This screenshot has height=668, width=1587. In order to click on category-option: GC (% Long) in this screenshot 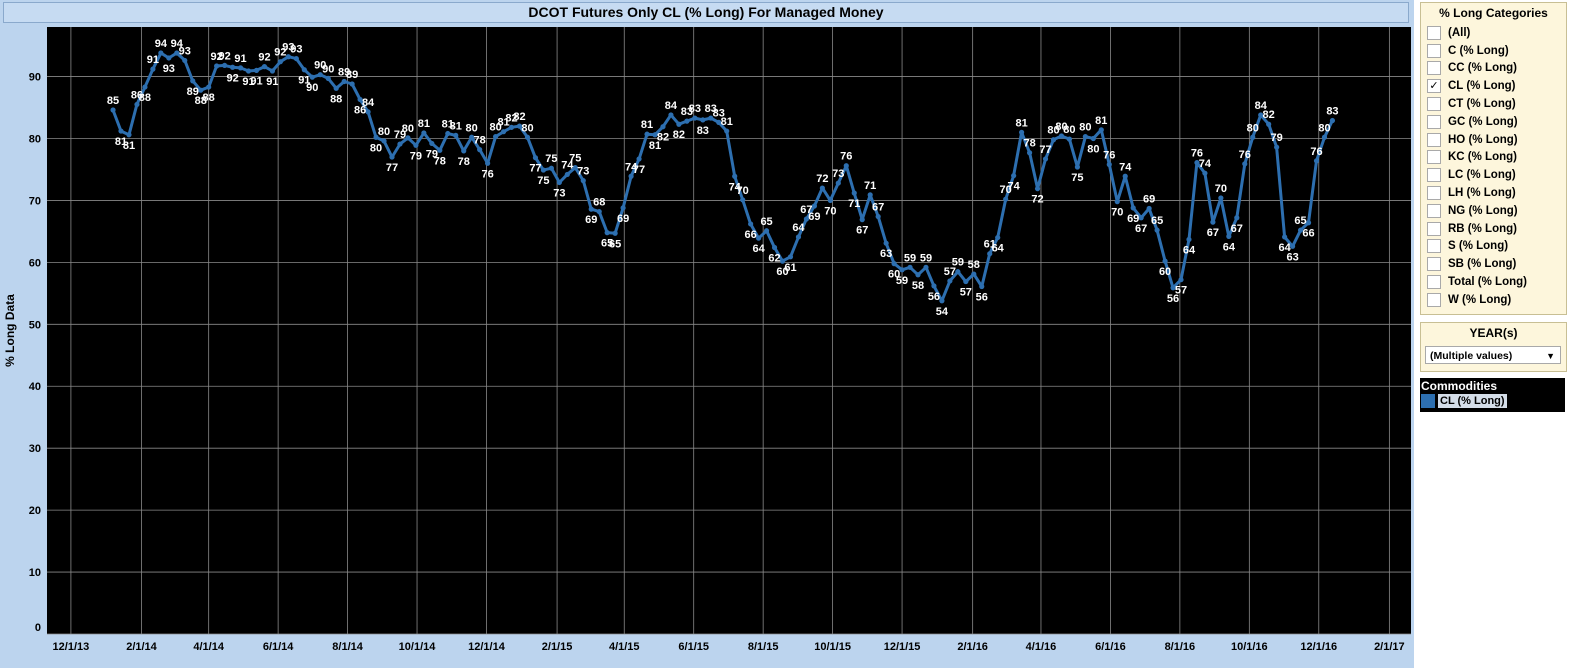, I will do `click(1493, 122)`.